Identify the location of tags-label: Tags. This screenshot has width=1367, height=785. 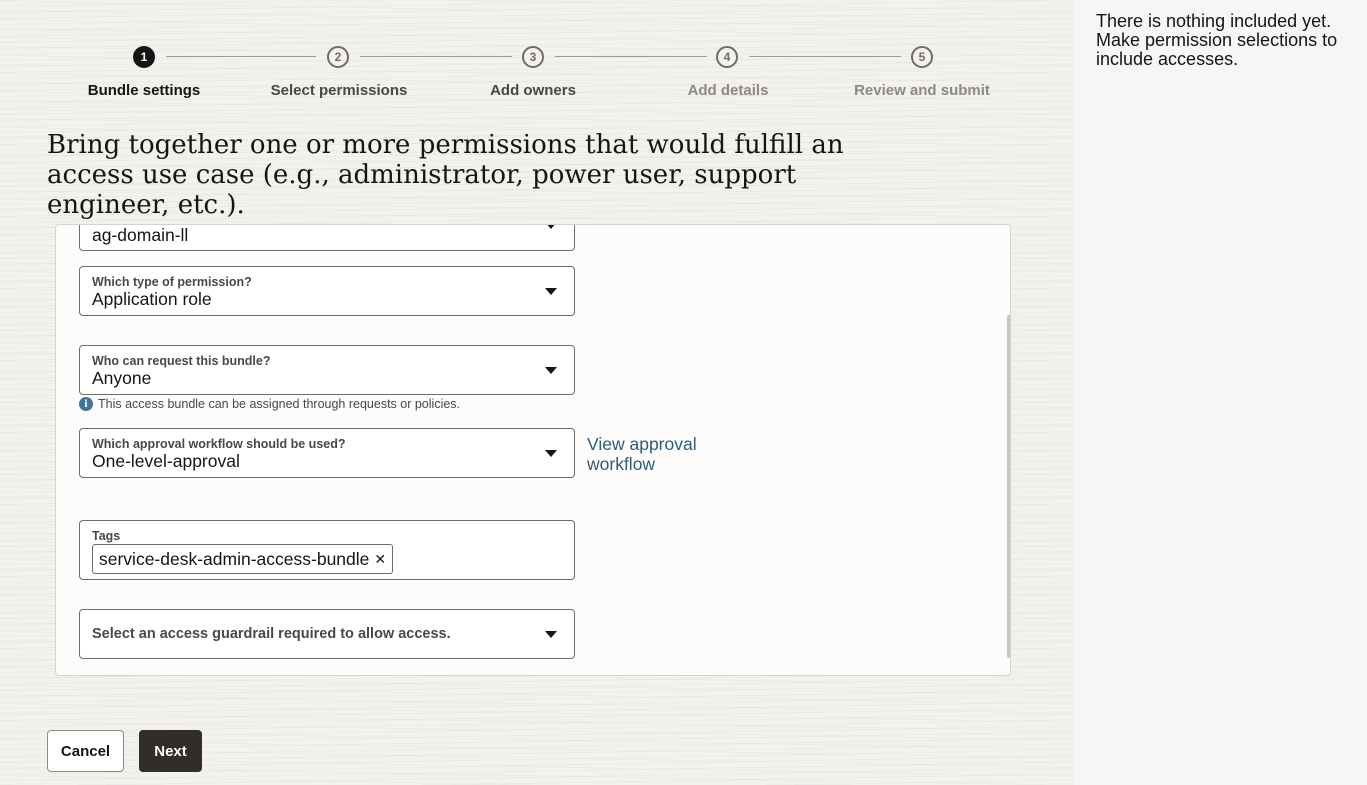
(106, 536).